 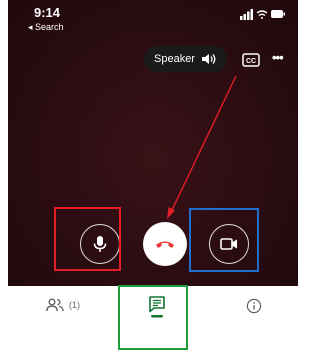 I want to click on wifi-icon, so click(x=262, y=14).